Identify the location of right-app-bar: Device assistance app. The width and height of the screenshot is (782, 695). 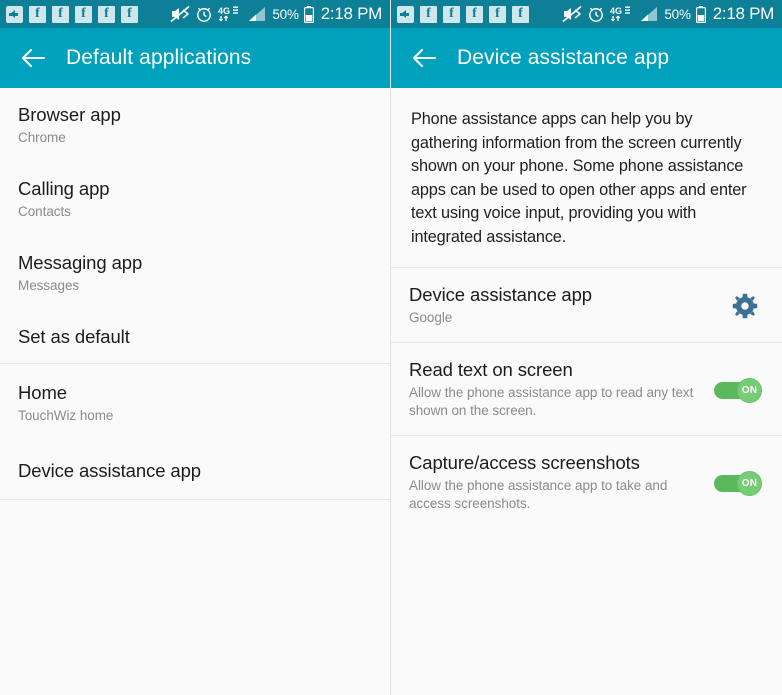
(586, 58).